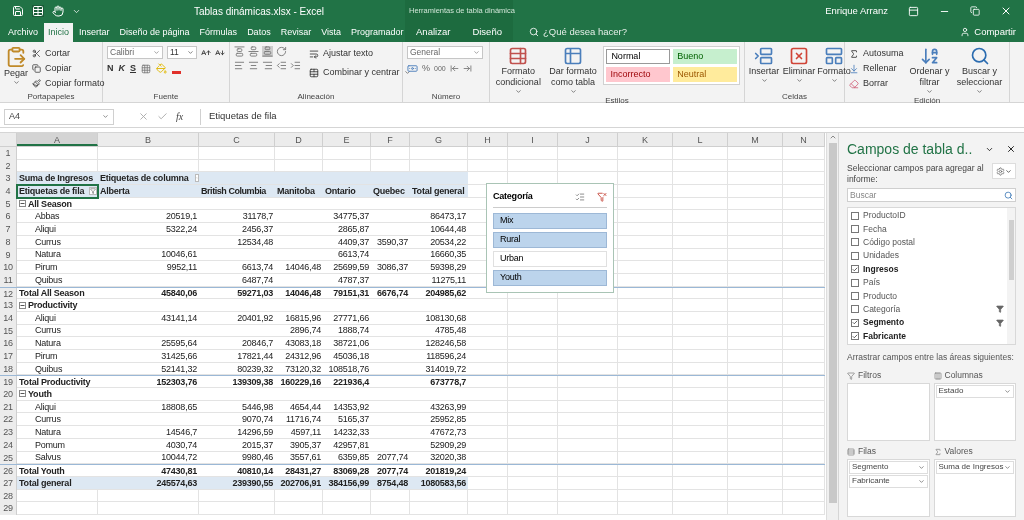 Image resolution: width=1024 pixels, height=520 pixels. What do you see at coordinates (799, 65) in the screenshot?
I see `delete-cells-button: Eliminar` at bounding box center [799, 65].